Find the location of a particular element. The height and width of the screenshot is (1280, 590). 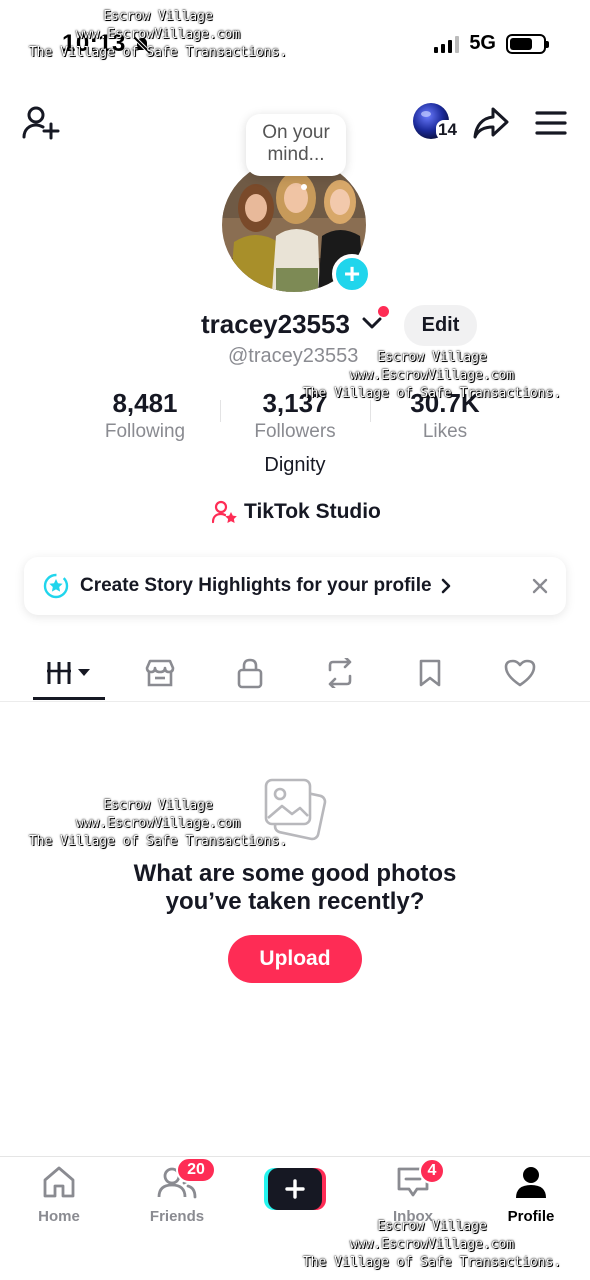

tab-liked is located at coordinates (520, 673).